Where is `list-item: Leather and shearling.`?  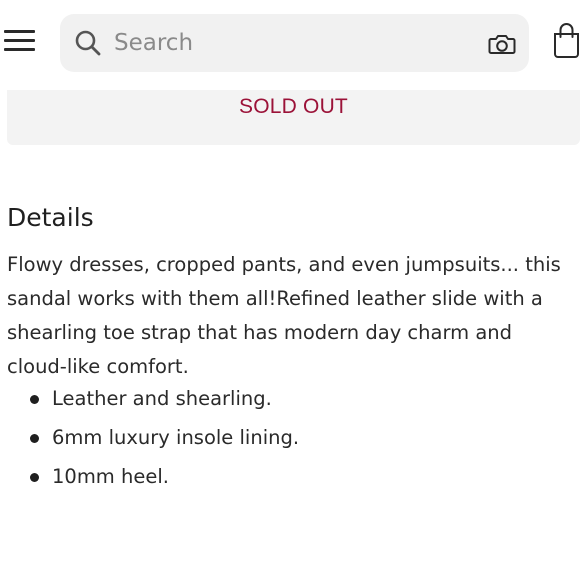 list-item: Leather and shearling. is located at coordinates (290, 401).